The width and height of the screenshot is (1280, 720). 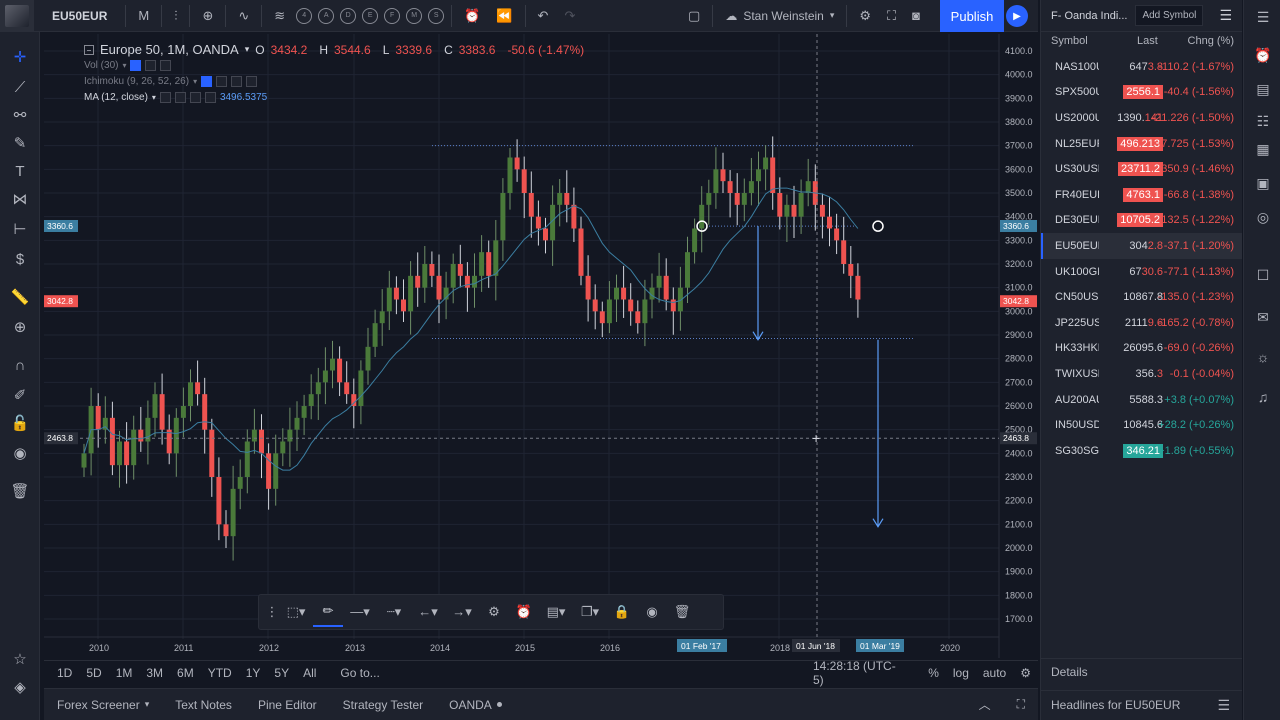 What do you see at coordinates (1141, 93) in the screenshot?
I see `watchlist-row: SPX500USD2556.1-40.4 (-1.56%)` at bounding box center [1141, 93].